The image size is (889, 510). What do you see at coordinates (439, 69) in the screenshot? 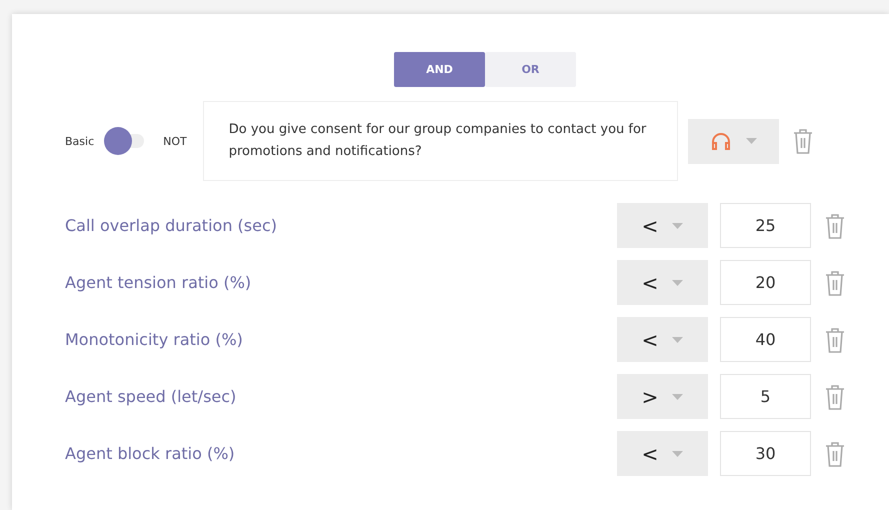
I see `logic-tab: AND` at bounding box center [439, 69].